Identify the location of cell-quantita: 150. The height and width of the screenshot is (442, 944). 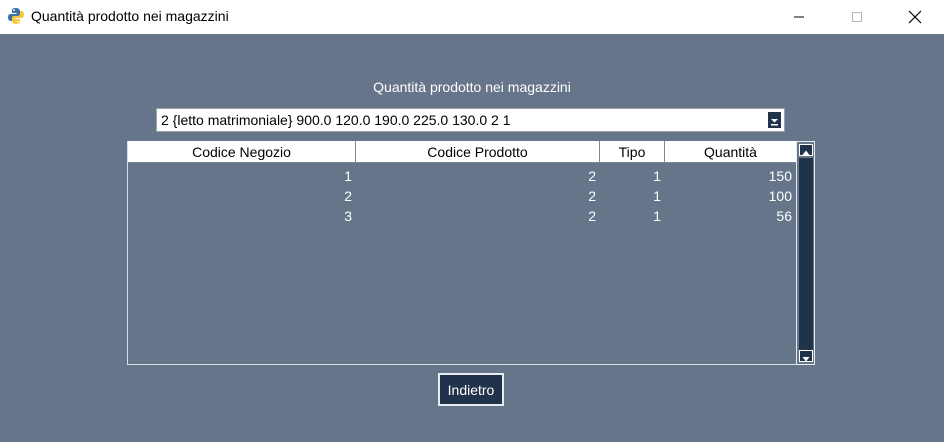
(780, 176).